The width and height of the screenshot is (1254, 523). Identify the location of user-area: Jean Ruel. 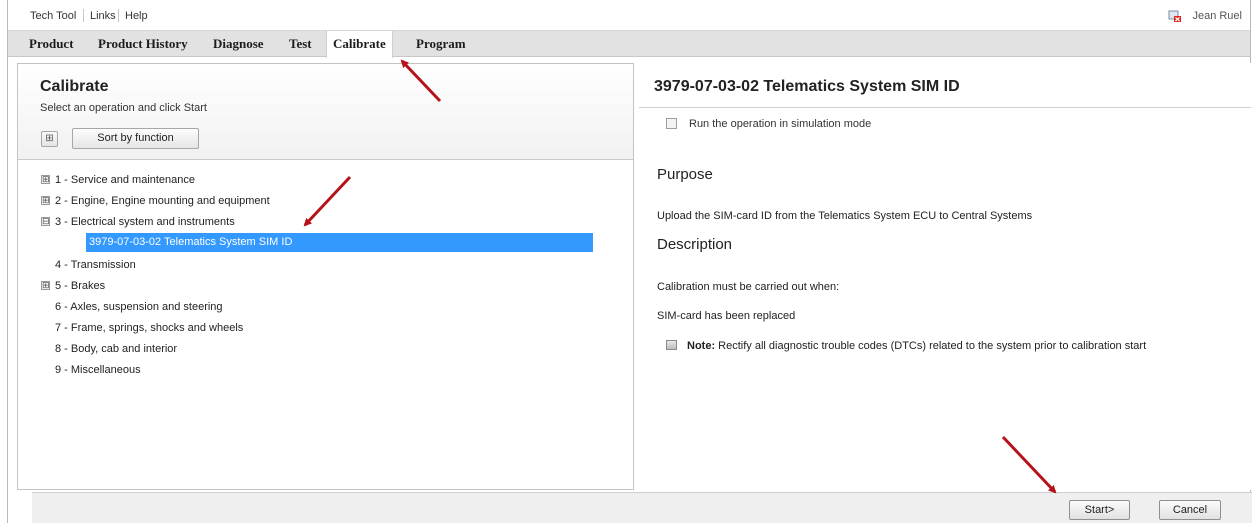
(1205, 16).